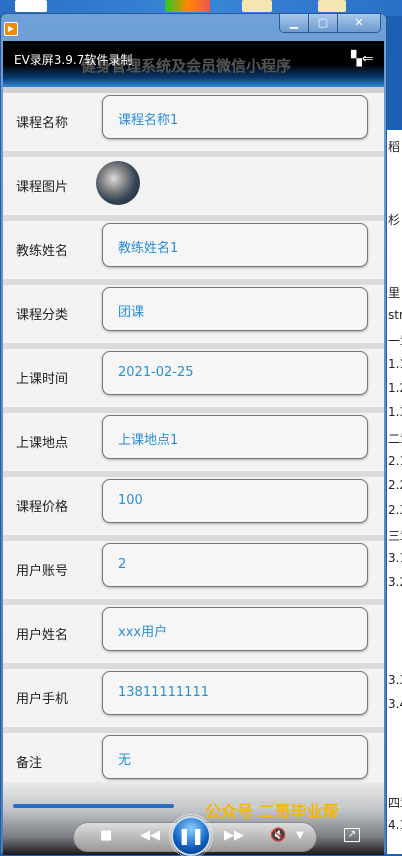  I want to click on pause-button: ❚❚, so click(191, 835).